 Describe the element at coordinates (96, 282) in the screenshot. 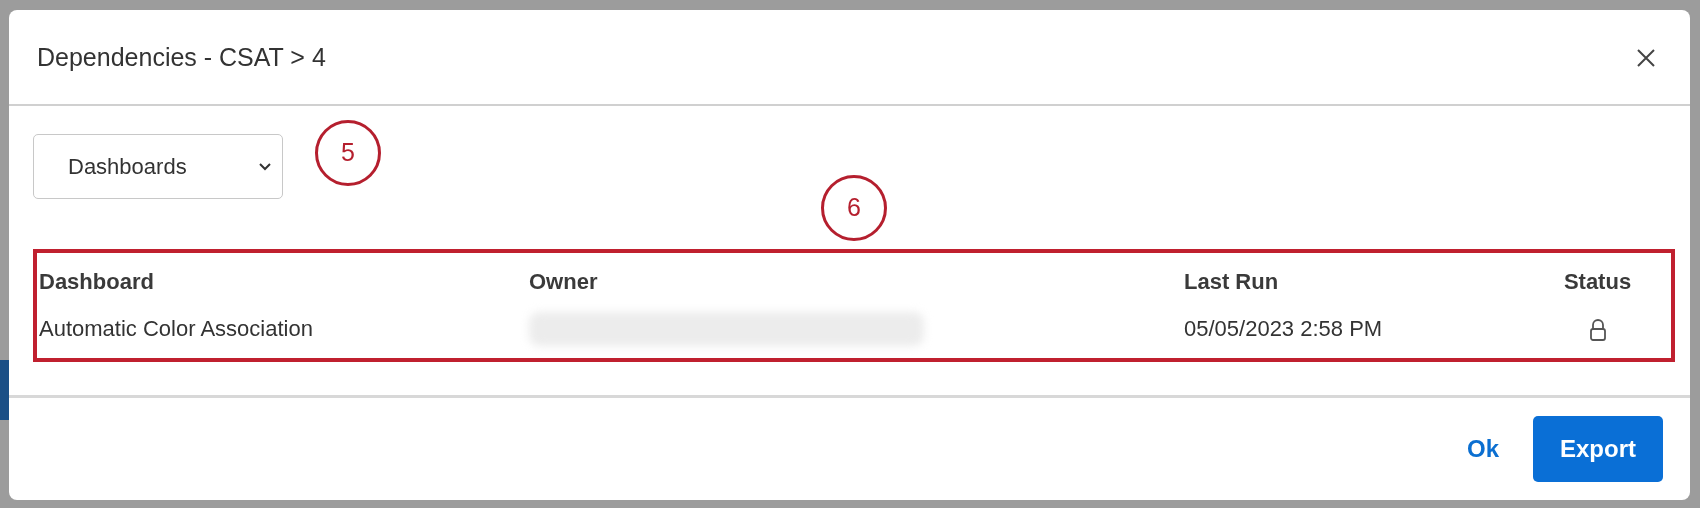

I see `column-header: Dashboard` at that location.